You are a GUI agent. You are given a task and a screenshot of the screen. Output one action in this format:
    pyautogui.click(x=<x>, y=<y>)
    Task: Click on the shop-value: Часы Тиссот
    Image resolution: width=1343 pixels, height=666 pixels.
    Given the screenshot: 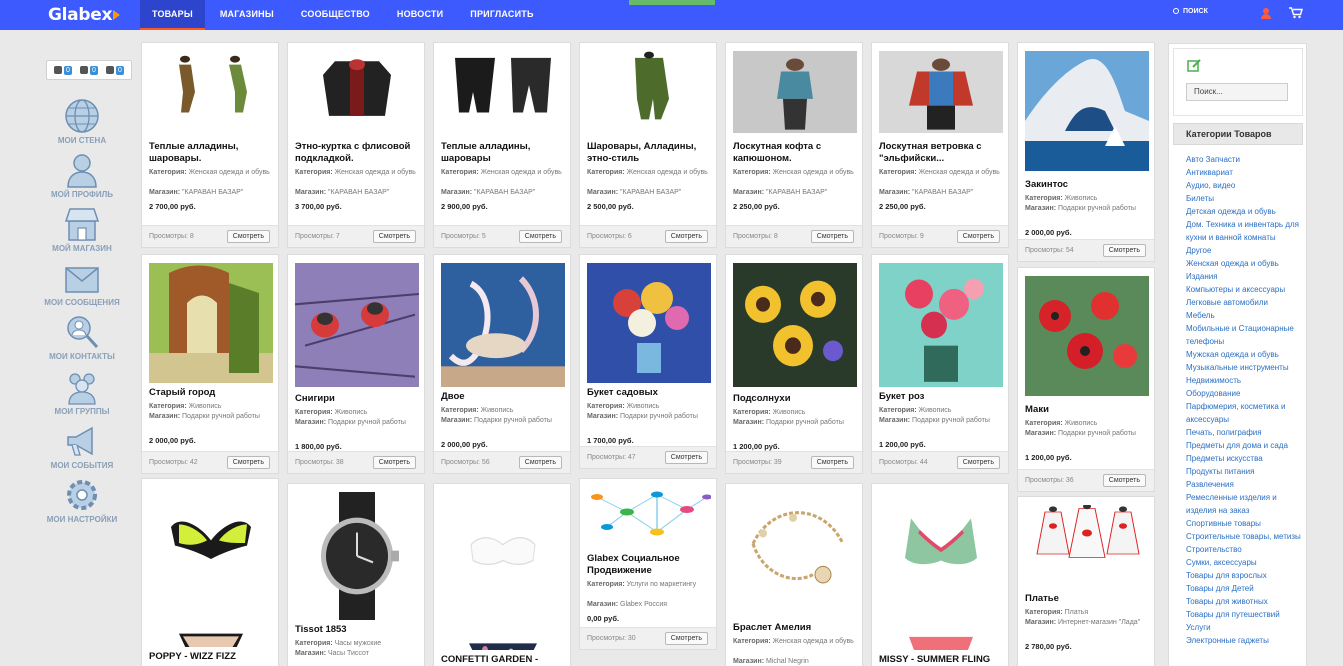 What is the action you would take?
    pyautogui.click(x=348, y=653)
    